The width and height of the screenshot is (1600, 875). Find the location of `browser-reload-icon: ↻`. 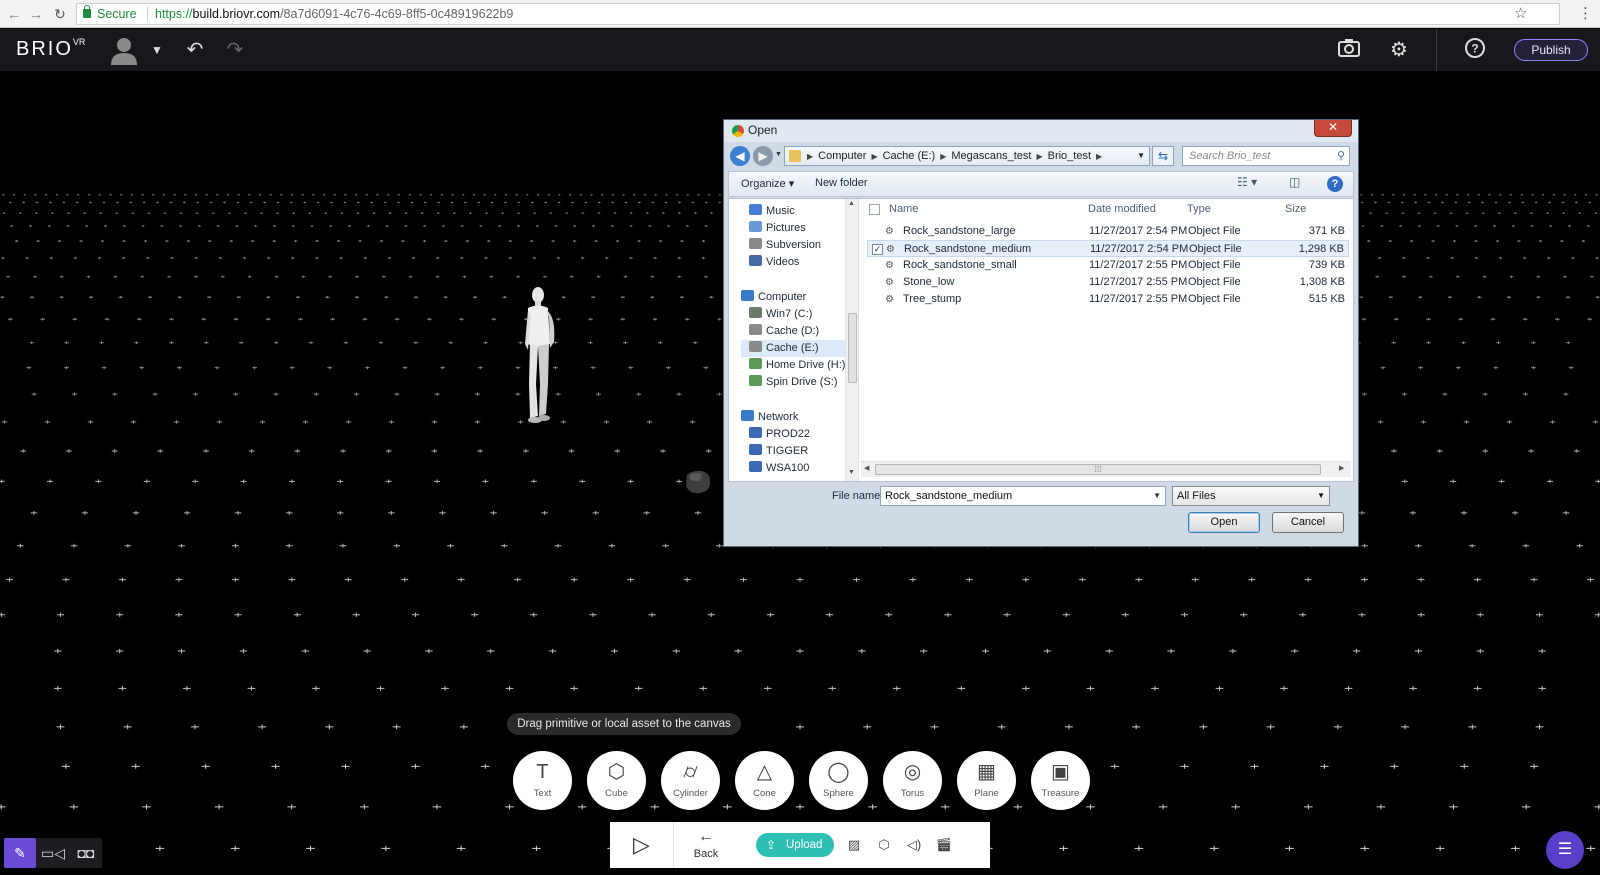

browser-reload-icon: ↻ is located at coordinates (60, 14).